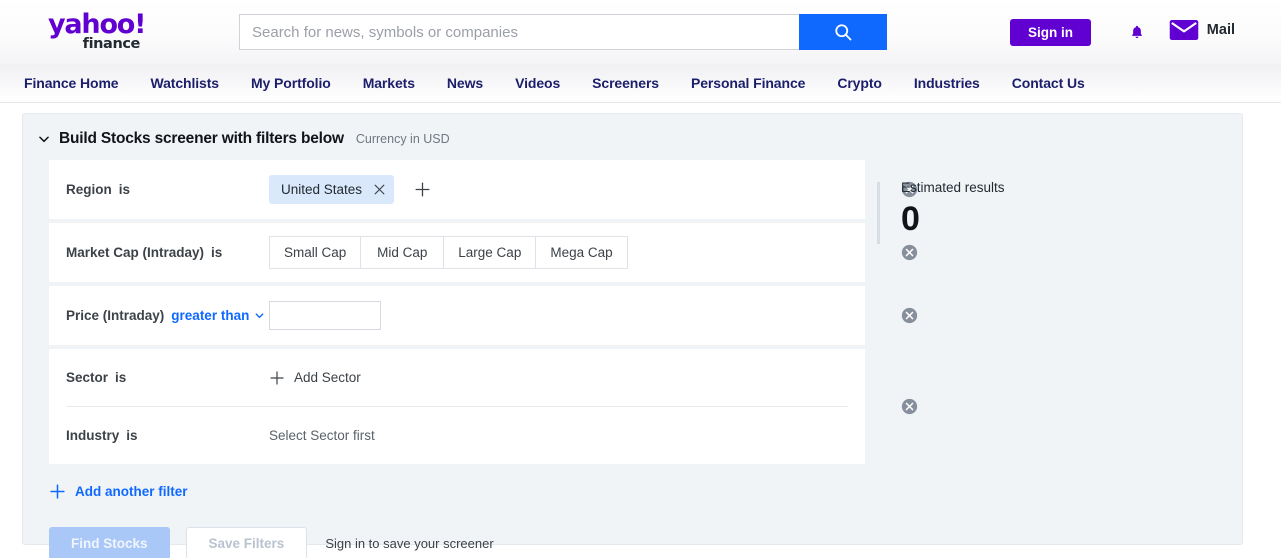  What do you see at coordinates (878, 213) in the screenshot?
I see `results-divider` at bounding box center [878, 213].